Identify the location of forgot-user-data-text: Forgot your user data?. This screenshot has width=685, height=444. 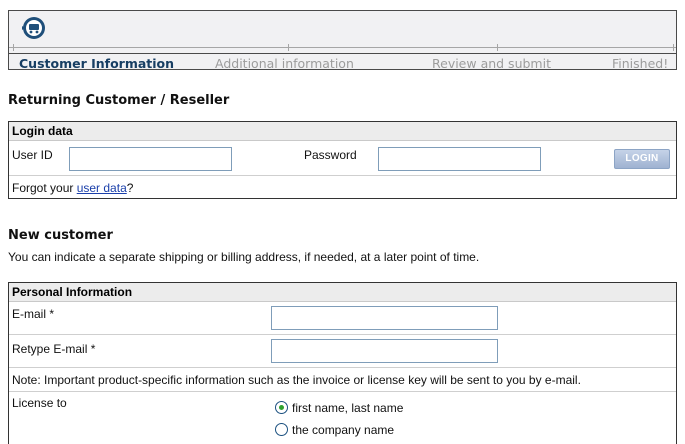
(73, 188).